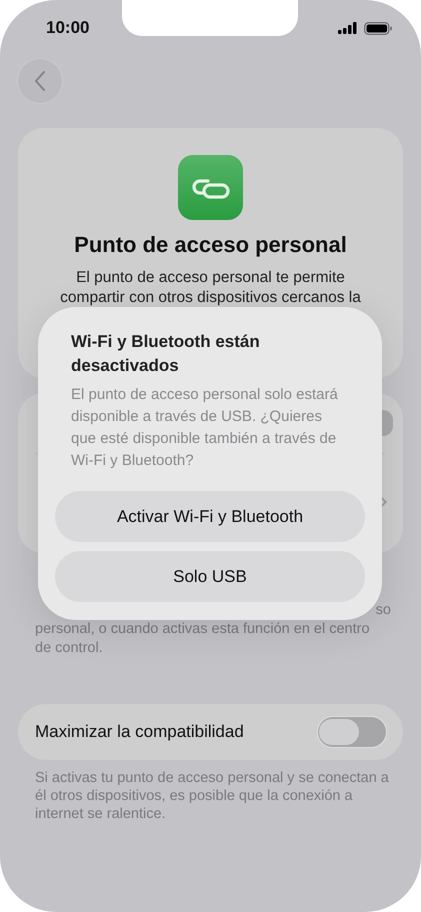 This screenshot has width=421, height=912. What do you see at coordinates (69, 648) in the screenshot?
I see `footer-text: de control.` at bounding box center [69, 648].